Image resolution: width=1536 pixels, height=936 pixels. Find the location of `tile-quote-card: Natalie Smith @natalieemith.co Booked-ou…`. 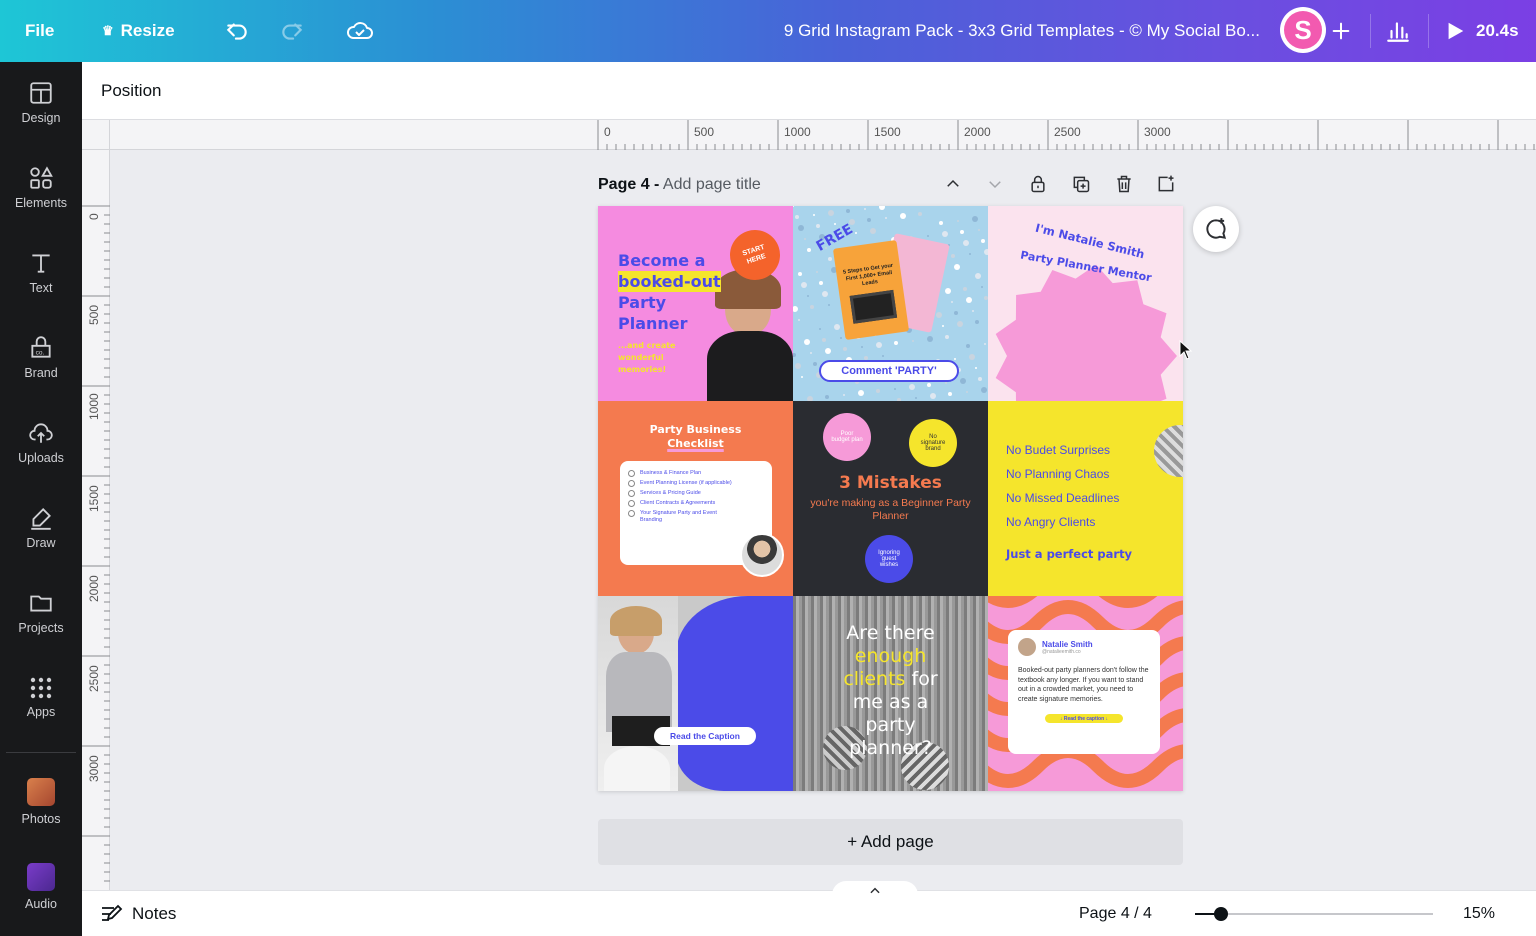

tile-quote-card: Natalie Smith @natalieemith.co Booked-ou… is located at coordinates (1085, 693).